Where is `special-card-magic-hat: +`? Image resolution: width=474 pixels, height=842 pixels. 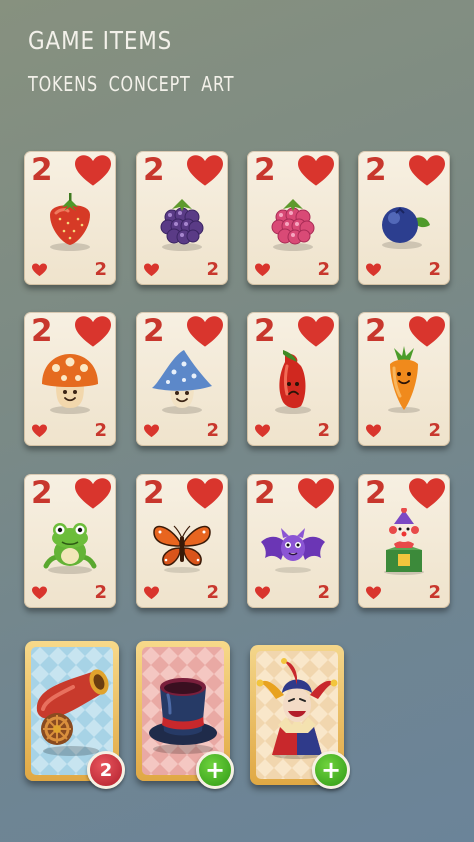 special-card-magic-hat: + is located at coordinates (185, 715).